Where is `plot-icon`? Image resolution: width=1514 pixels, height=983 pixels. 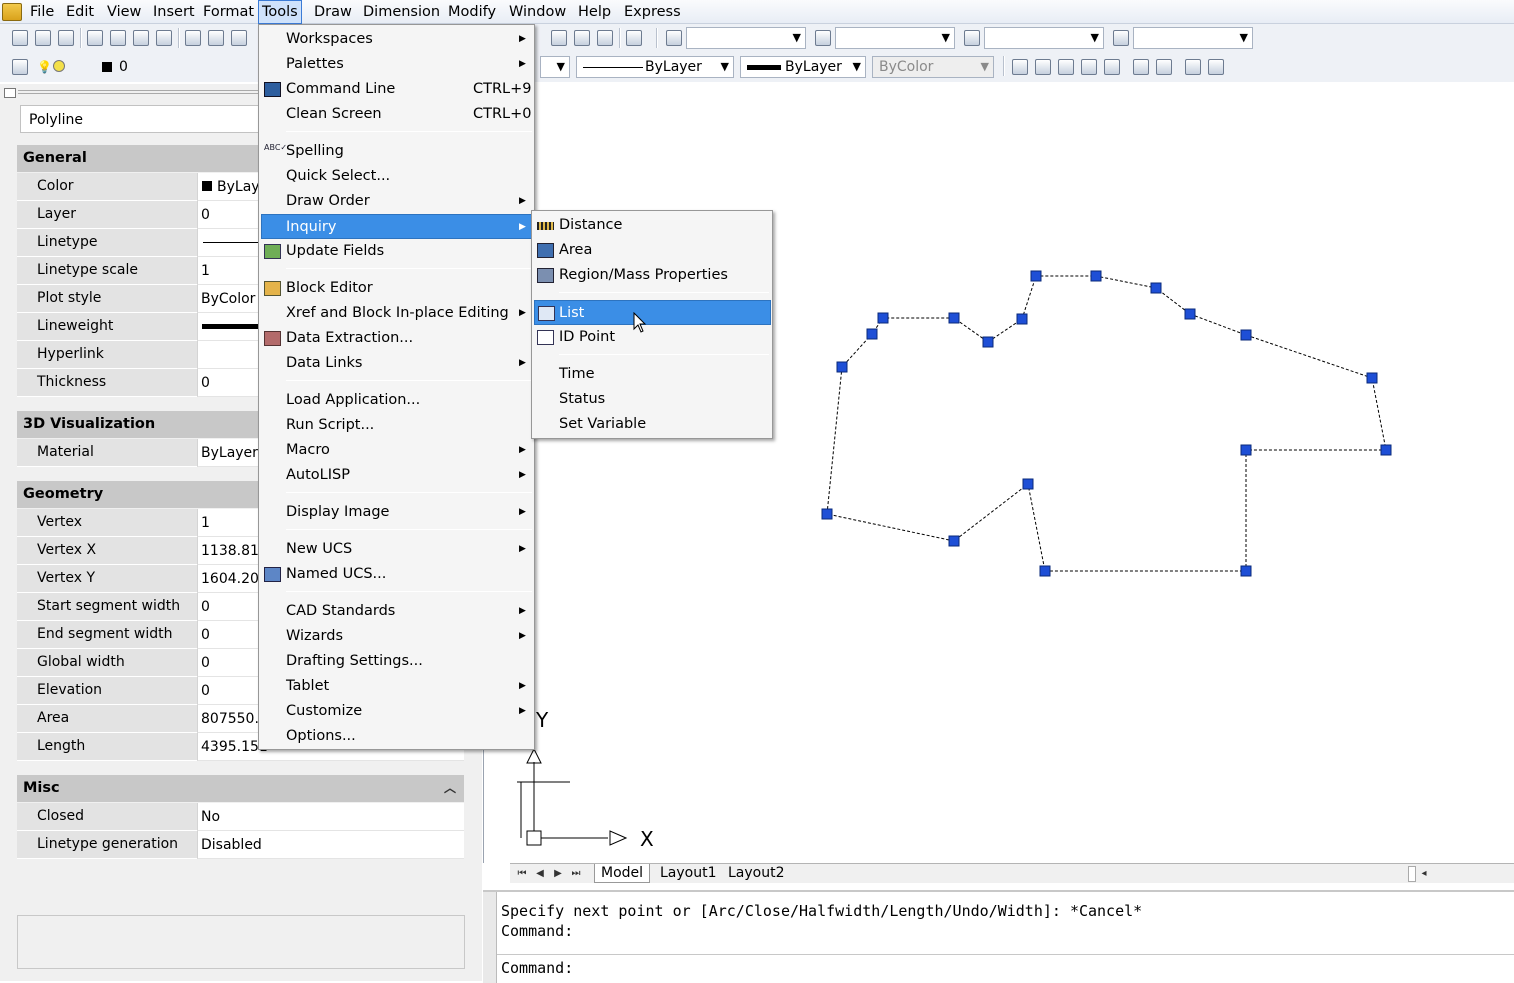 plot-icon is located at coordinates (95, 38).